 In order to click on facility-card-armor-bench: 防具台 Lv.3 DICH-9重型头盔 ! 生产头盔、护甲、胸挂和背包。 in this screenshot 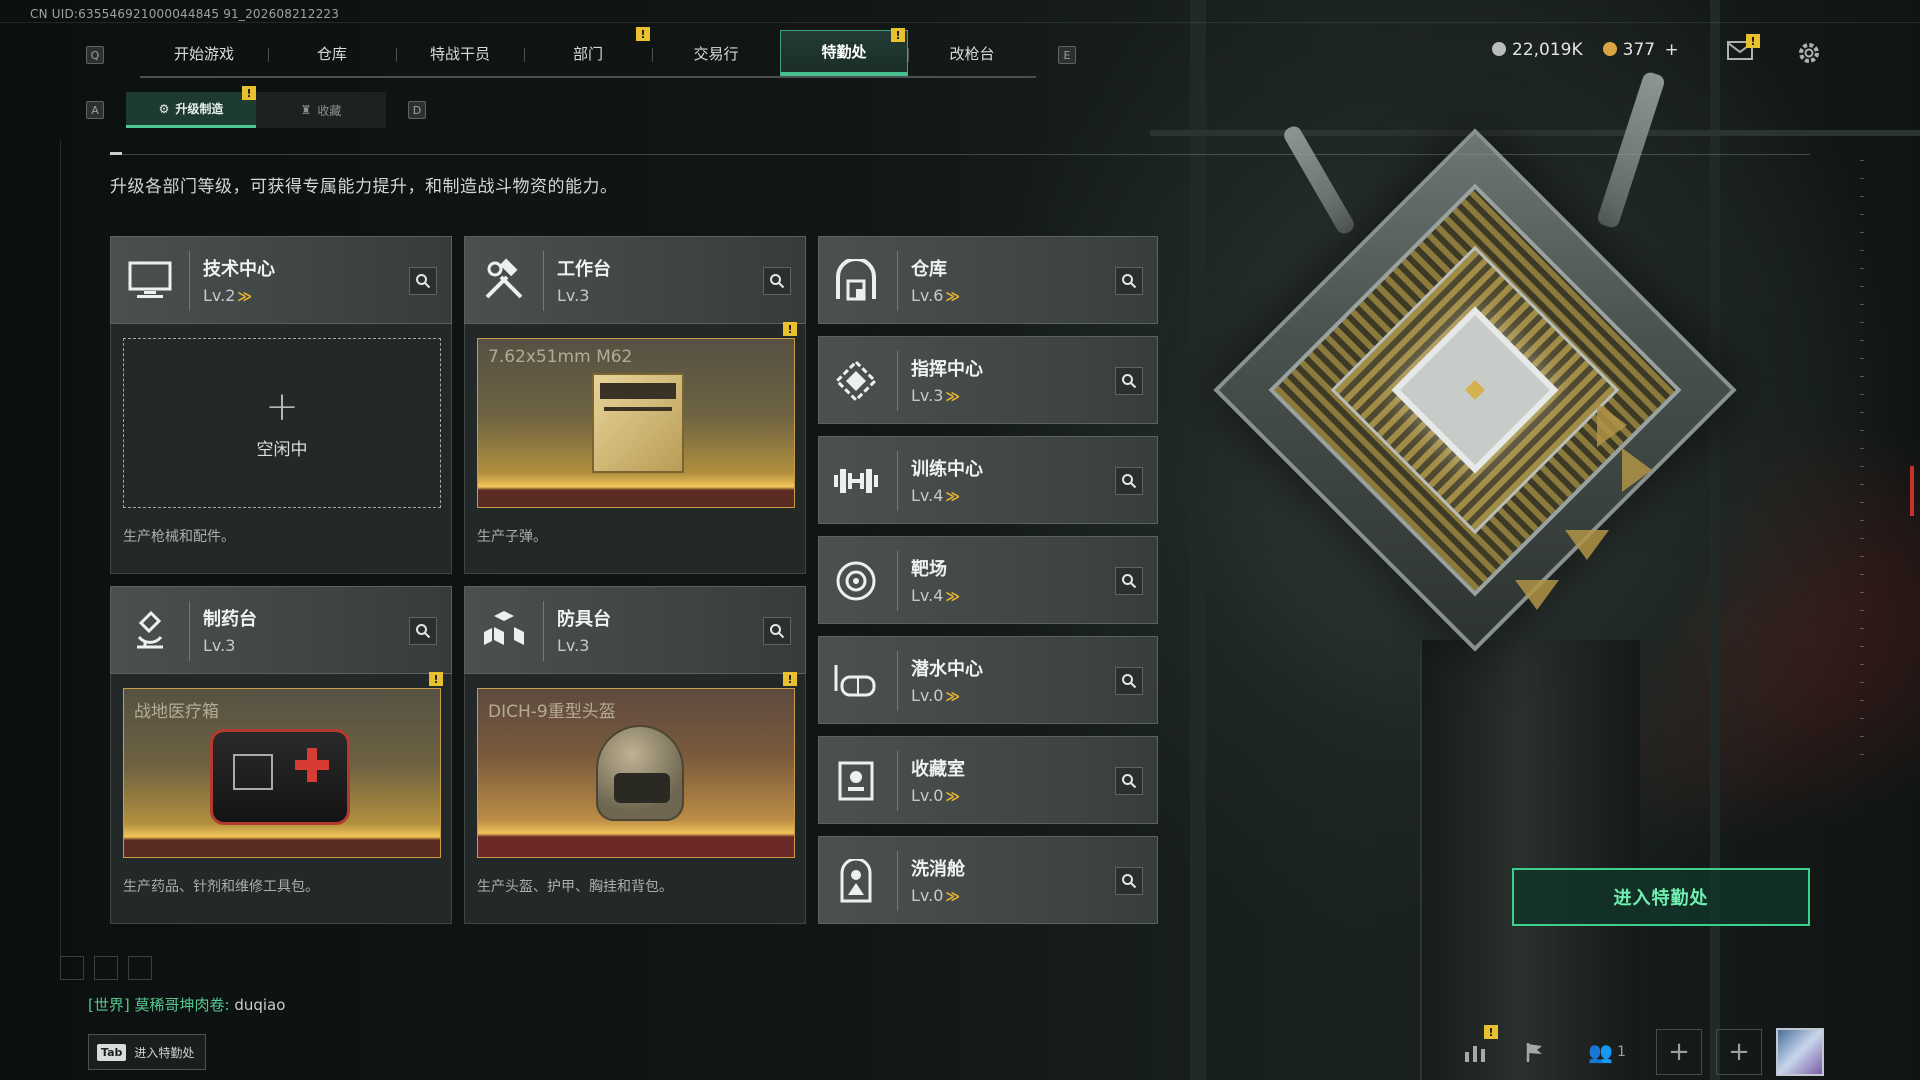, I will do `click(635, 755)`.